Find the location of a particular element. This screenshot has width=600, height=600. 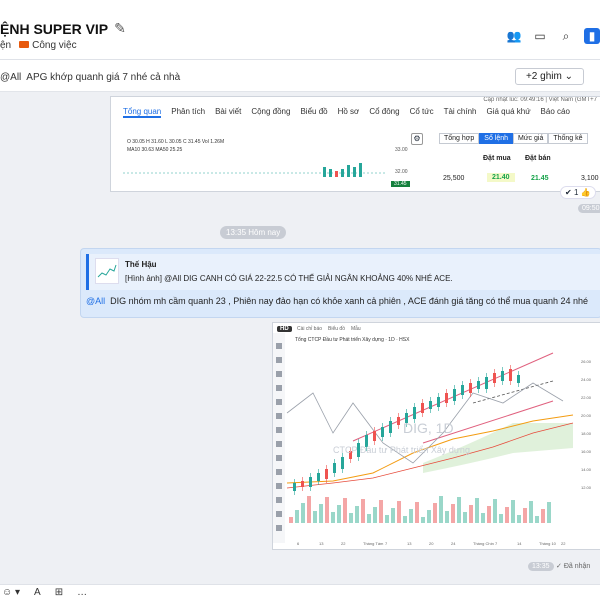

y-axis-label: 26.00 is located at coordinates (586, 361).